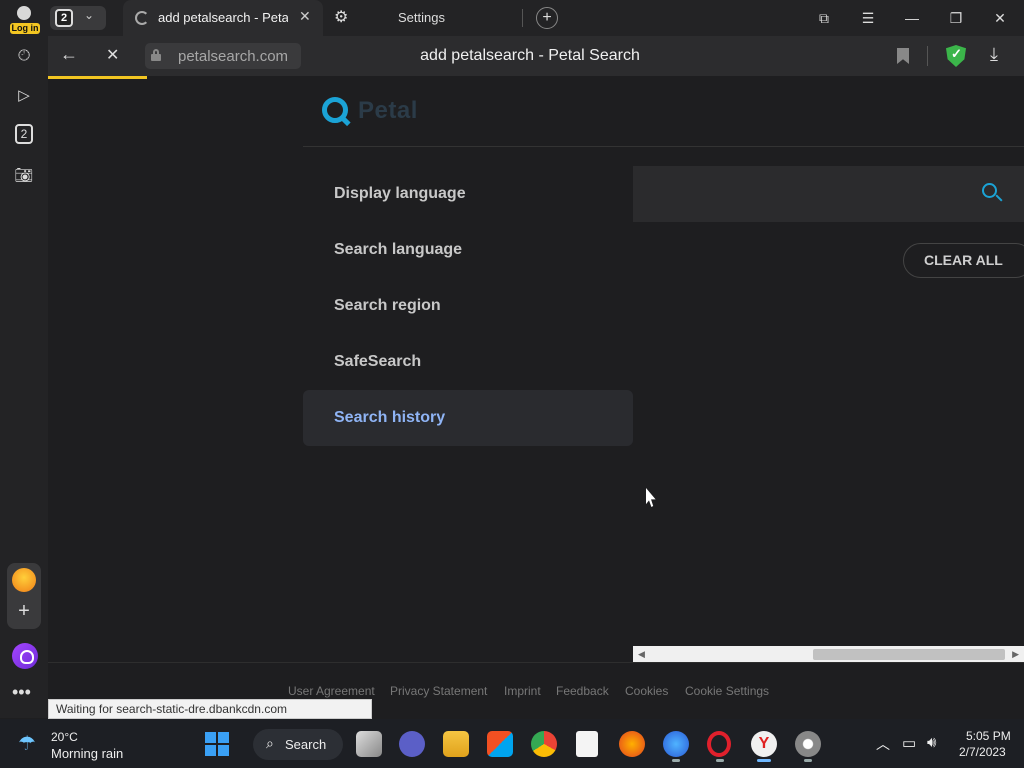  Describe the element at coordinates (142, 18) in the screenshot. I see `loading-spinner-icon` at that location.